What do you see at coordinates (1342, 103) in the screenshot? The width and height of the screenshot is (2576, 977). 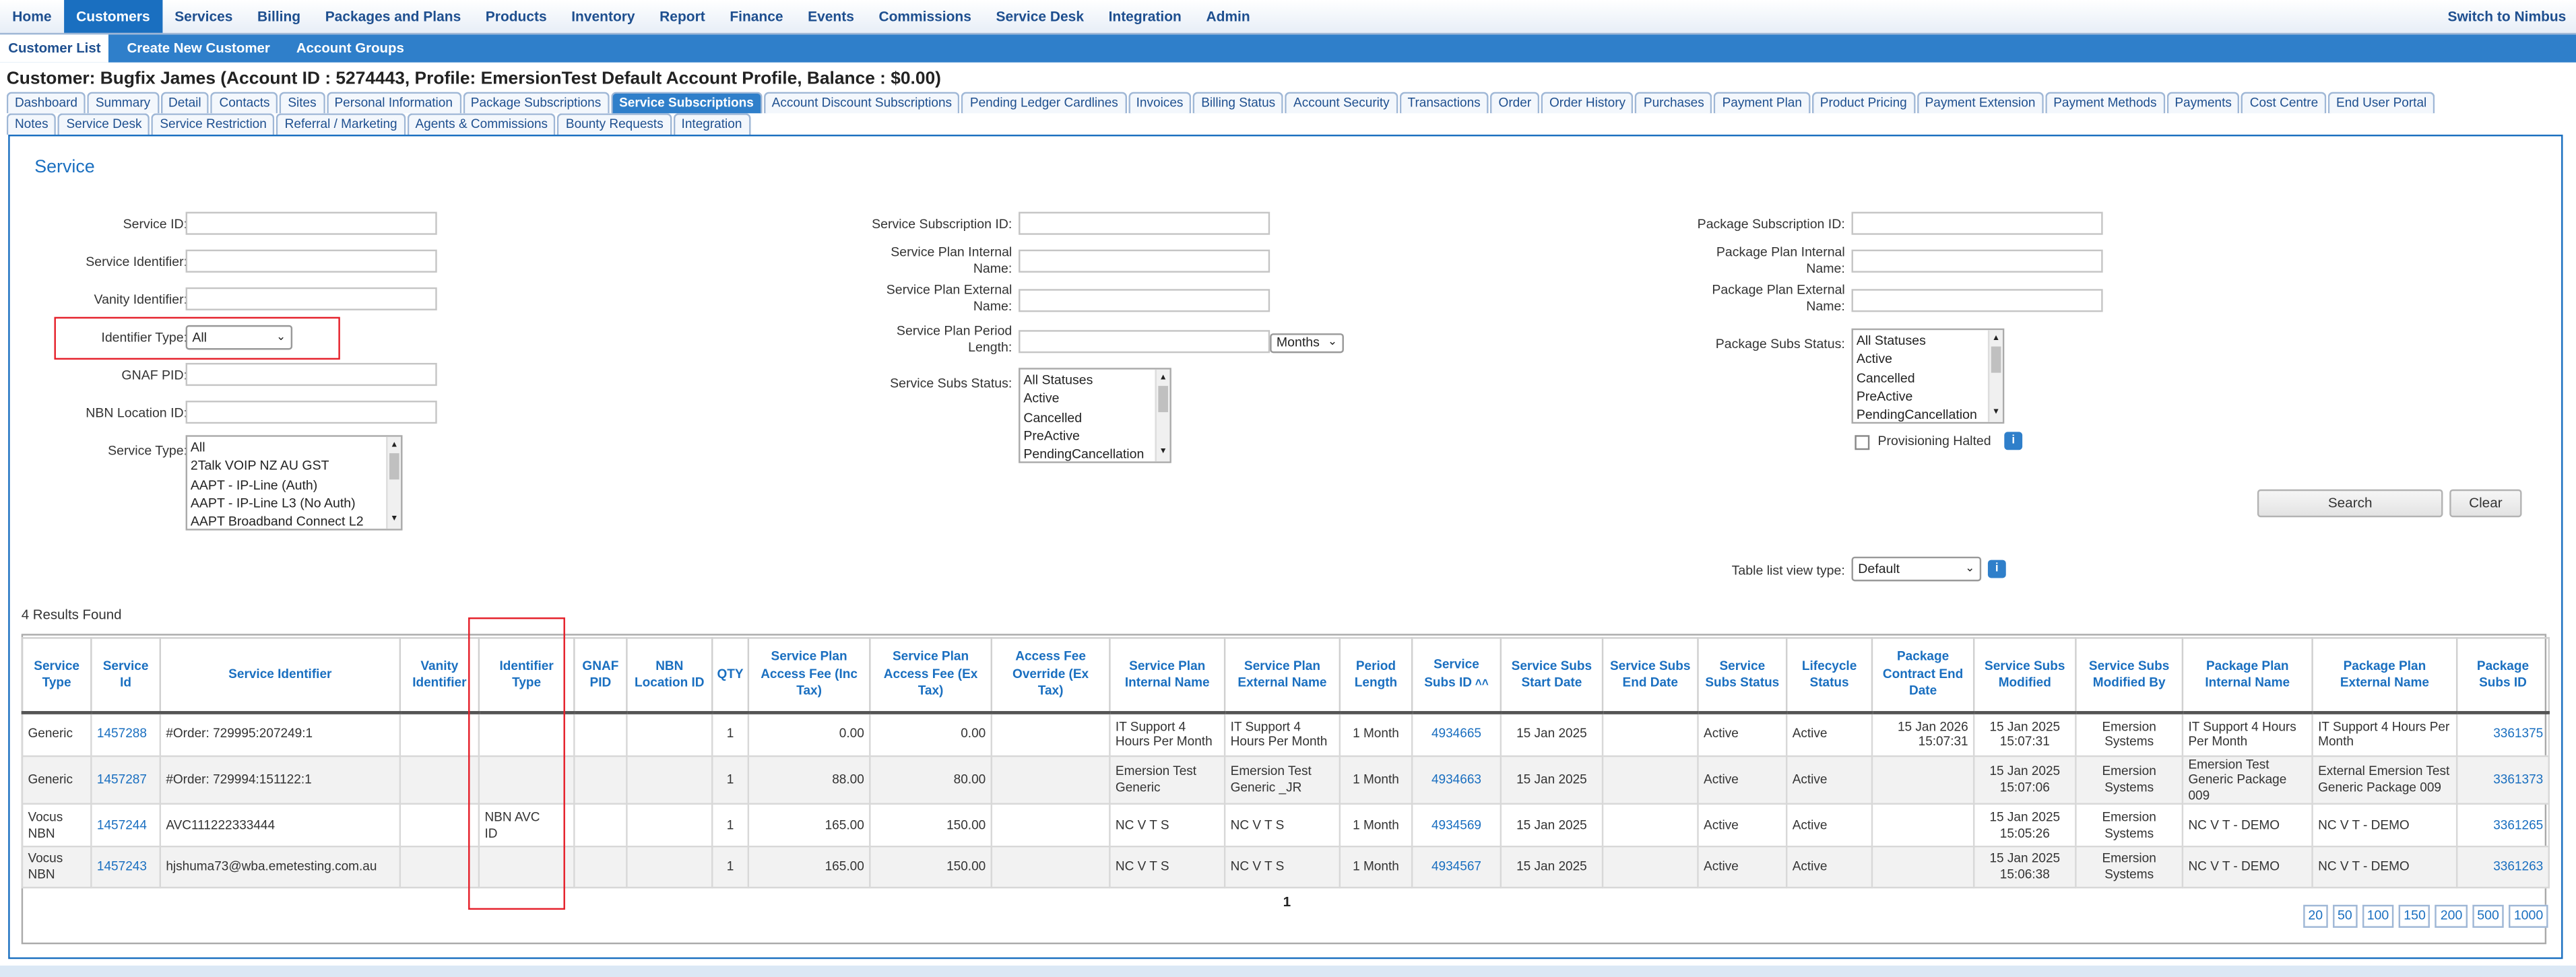 I see `tab-account-security: Account Security` at bounding box center [1342, 103].